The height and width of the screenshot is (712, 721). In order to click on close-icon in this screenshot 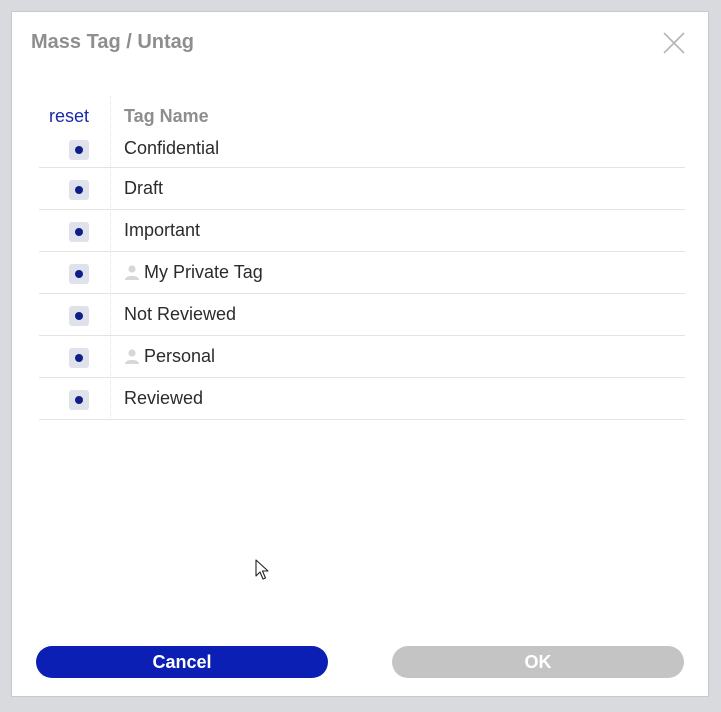, I will do `click(674, 43)`.